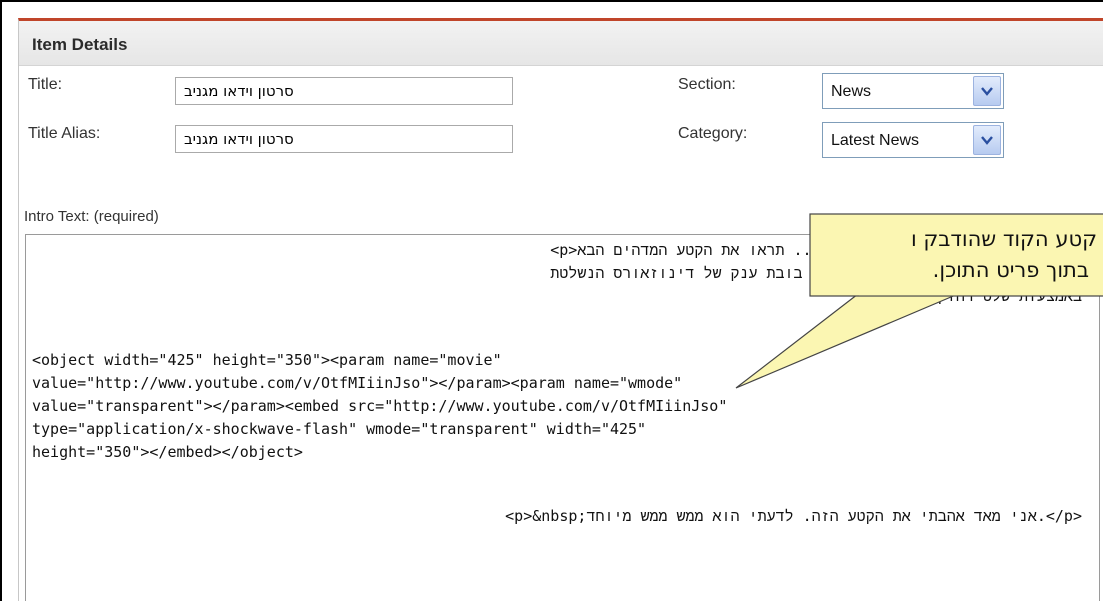 The height and width of the screenshot is (601, 1103). What do you see at coordinates (45, 84) in the screenshot?
I see `title-label: Title:` at bounding box center [45, 84].